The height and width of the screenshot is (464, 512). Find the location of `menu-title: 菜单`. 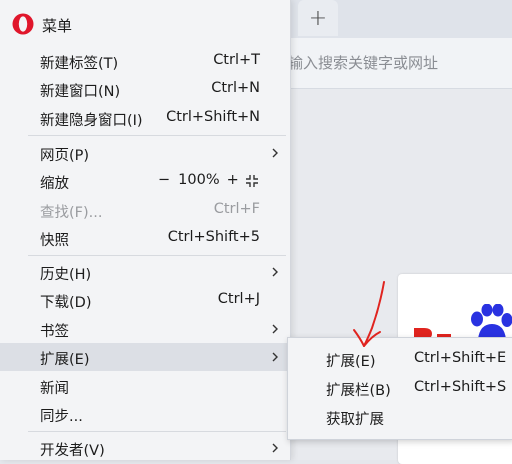

menu-title: 菜单 is located at coordinates (57, 25).